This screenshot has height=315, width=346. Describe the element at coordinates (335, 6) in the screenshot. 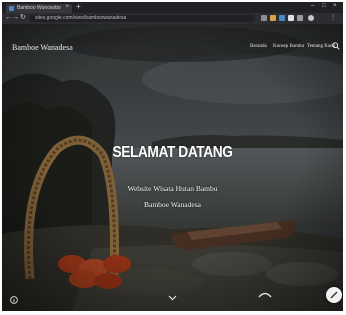

I see `close-window-icon: ×` at that location.